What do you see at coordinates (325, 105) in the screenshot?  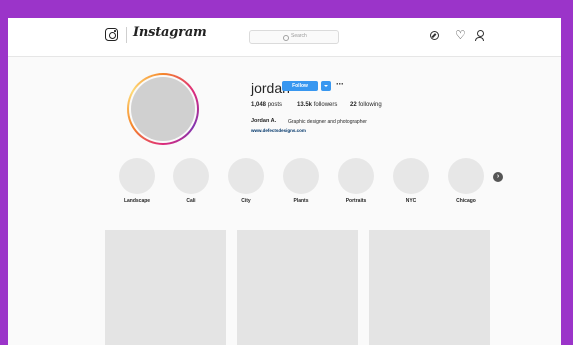 I see `followers-label: followers` at bounding box center [325, 105].